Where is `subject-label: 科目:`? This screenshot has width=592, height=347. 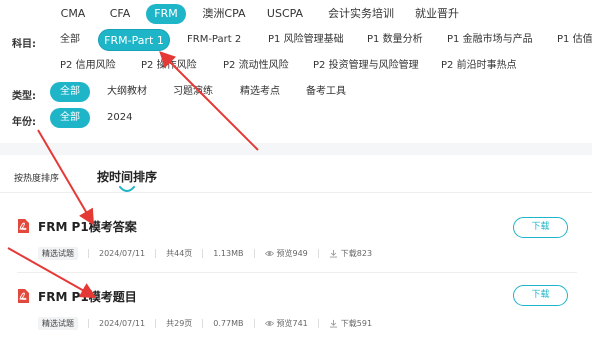
subject-label: 科目: is located at coordinates (24, 44).